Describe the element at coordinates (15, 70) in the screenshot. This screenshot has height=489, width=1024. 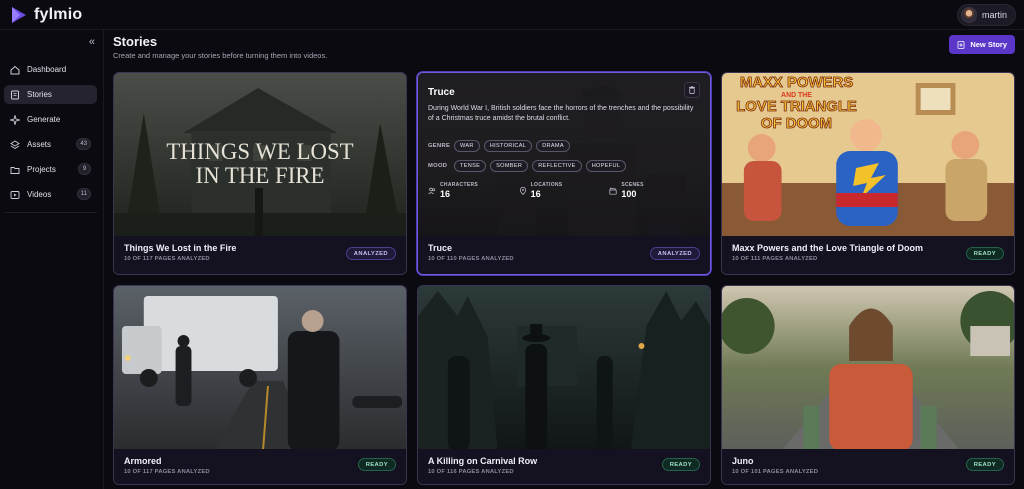
I see `home-icon` at that location.